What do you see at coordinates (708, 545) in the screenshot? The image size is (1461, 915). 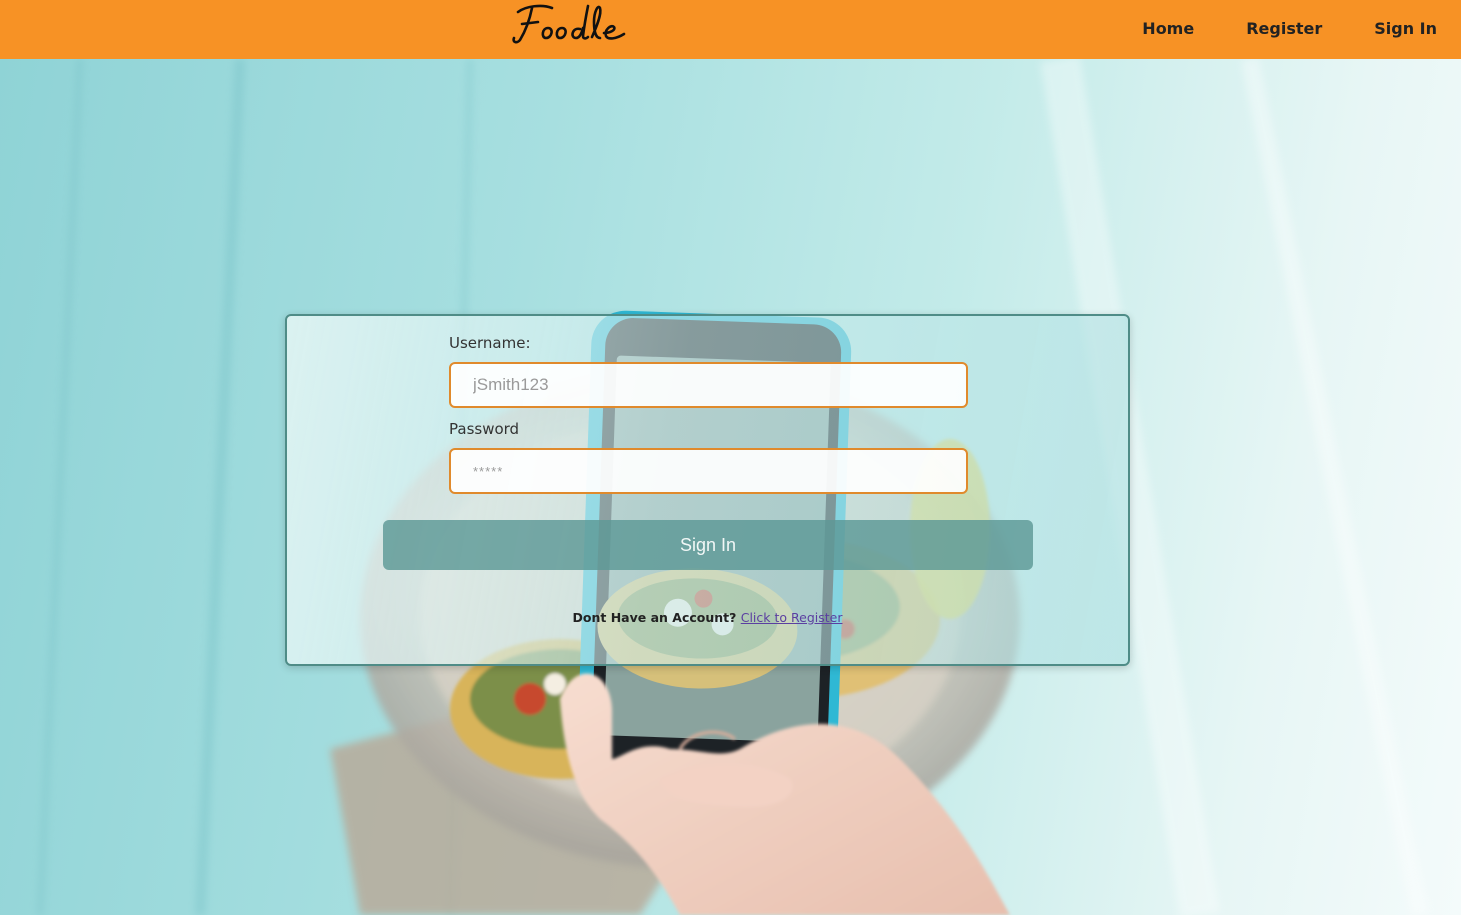 I see `sign-in-button: Sign In` at bounding box center [708, 545].